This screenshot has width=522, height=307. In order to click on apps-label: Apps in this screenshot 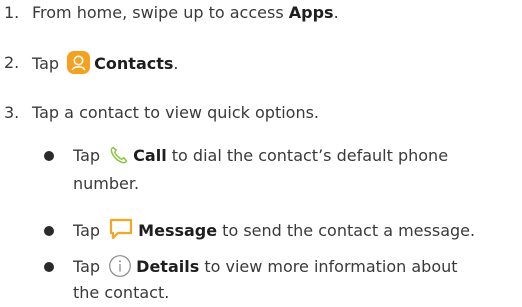, I will do `click(311, 12)`.